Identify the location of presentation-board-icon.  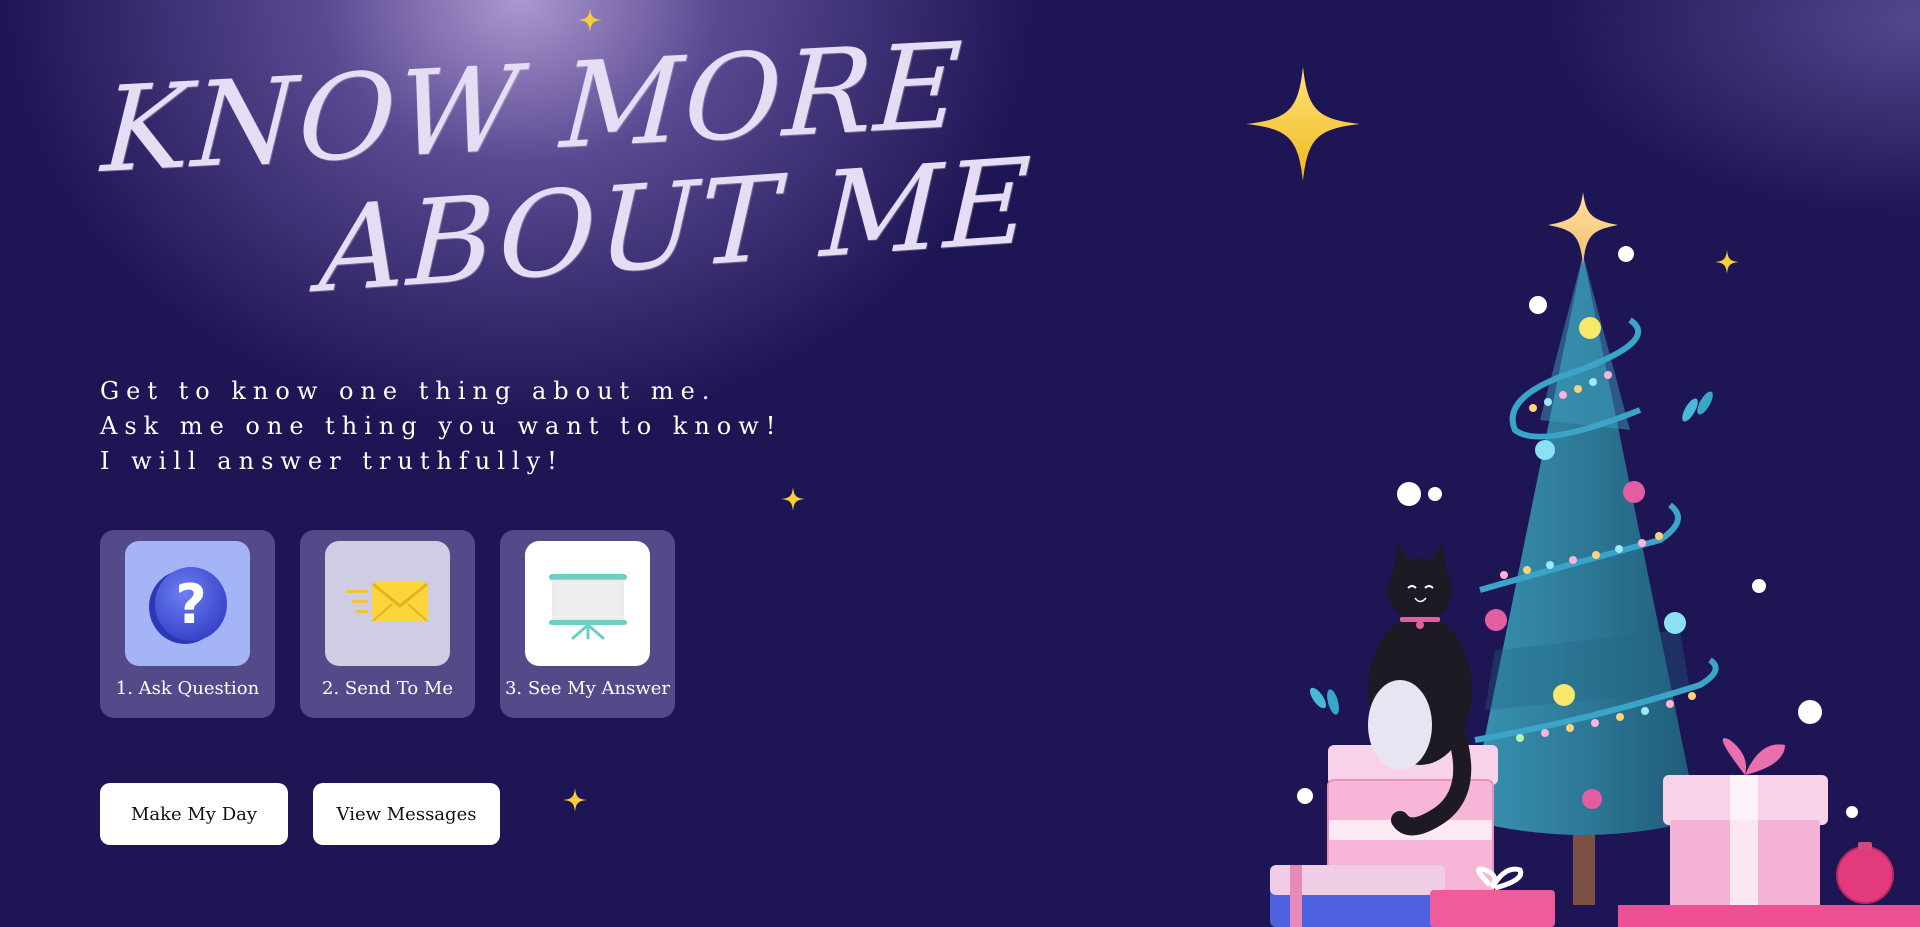
(587, 603).